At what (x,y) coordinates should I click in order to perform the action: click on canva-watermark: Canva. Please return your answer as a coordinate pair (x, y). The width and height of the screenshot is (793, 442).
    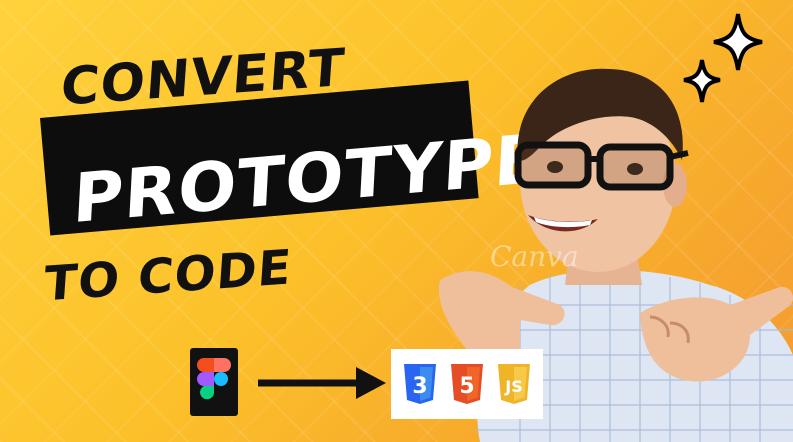
    Looking at the image, I should click on (534, 256).